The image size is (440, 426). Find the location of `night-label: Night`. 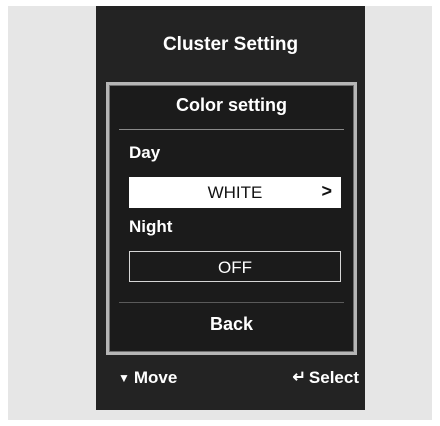

night-label: Night is located at coordinates (151, 226).